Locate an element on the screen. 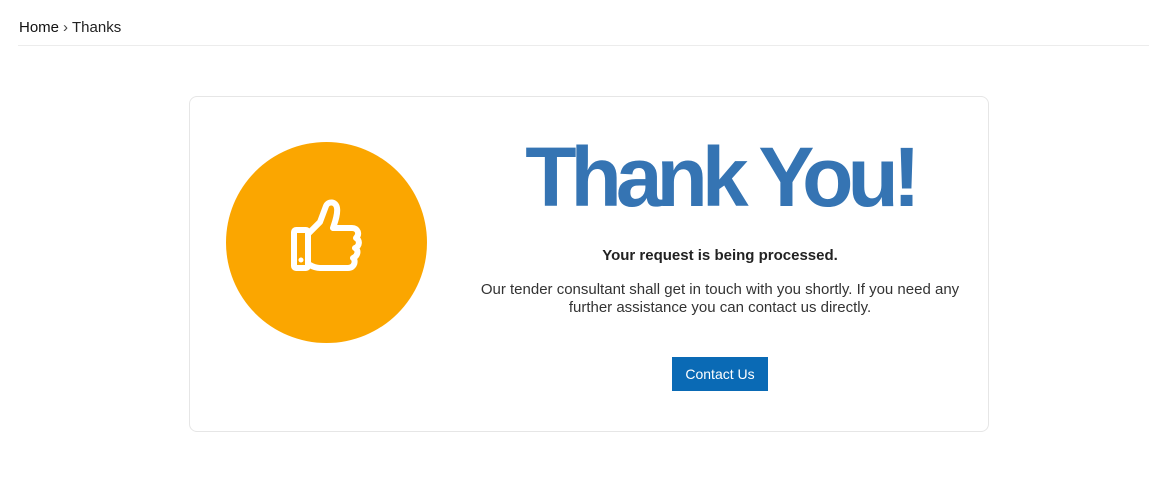 The width and height of the screenshot is (1149, 482). header-divider is located at coordinates (583, 45).